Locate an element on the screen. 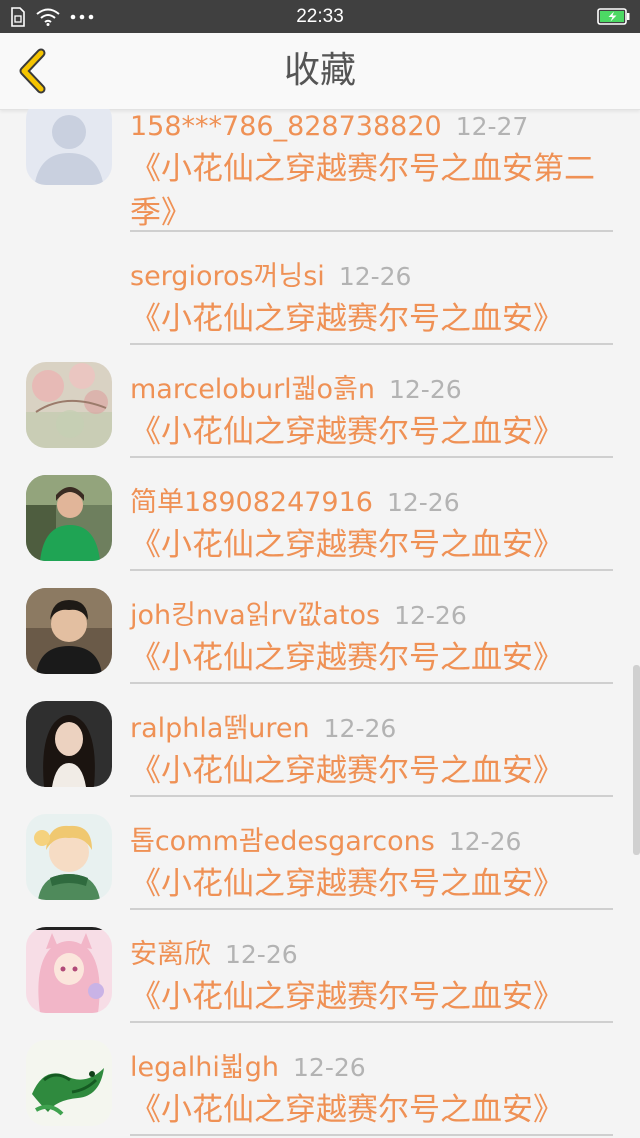 The height and width of the screenshot is (1138, 640). divider is located at coordinates (371, 1135).